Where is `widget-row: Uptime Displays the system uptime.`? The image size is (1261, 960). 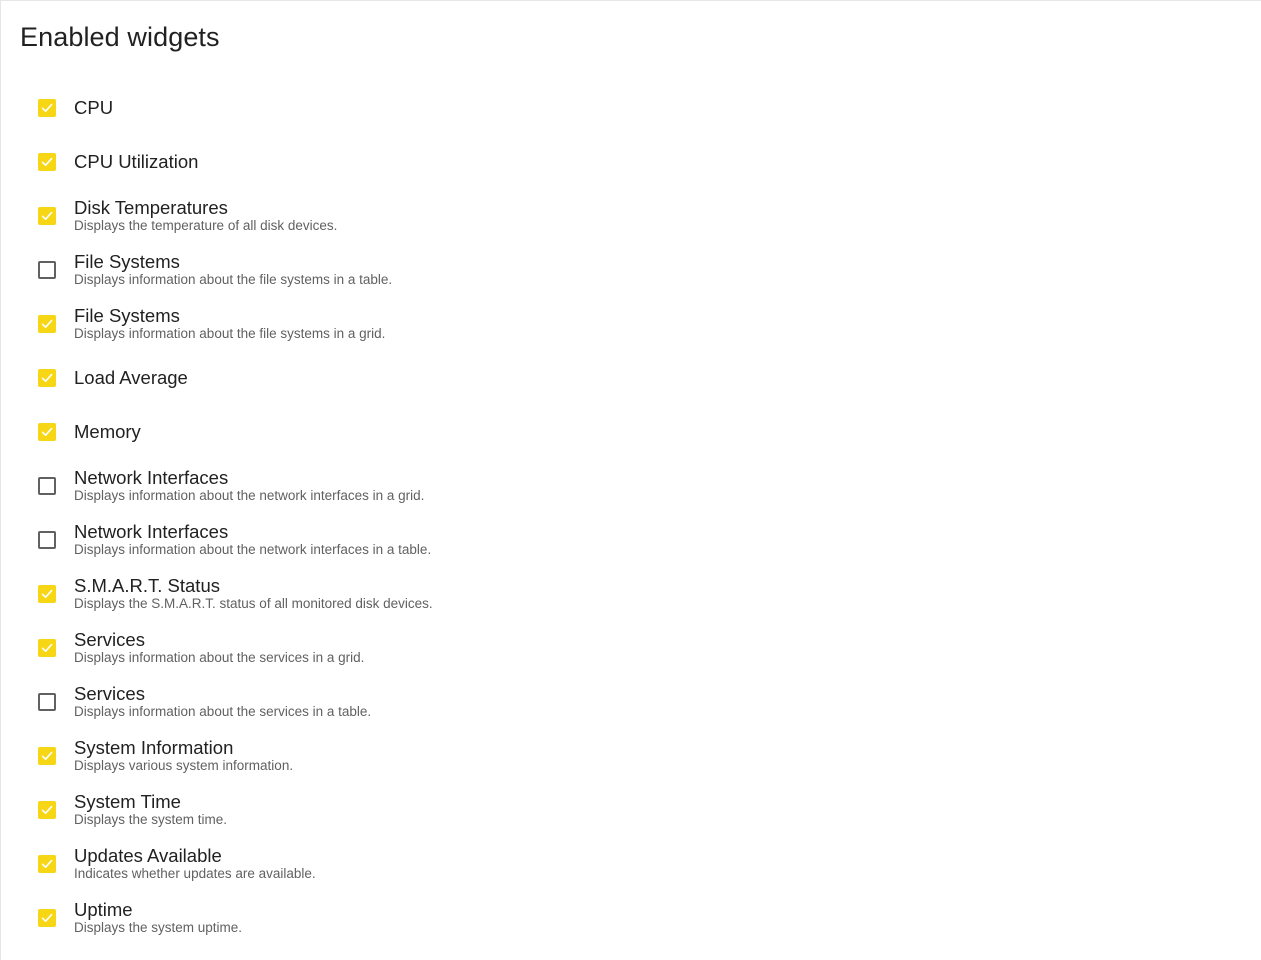
widget-row: Uptime Displays the system uptime. is located at coordinates (351, 918).